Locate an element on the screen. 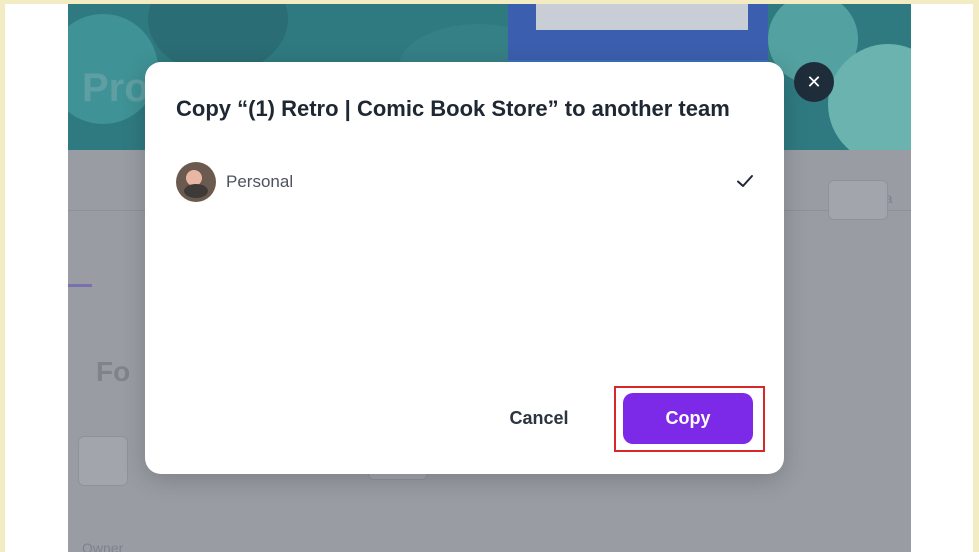 Image resolution: width=979 pixels, height=552 pixels. background-hero-title: Pro is located at coordinates (115, 88).